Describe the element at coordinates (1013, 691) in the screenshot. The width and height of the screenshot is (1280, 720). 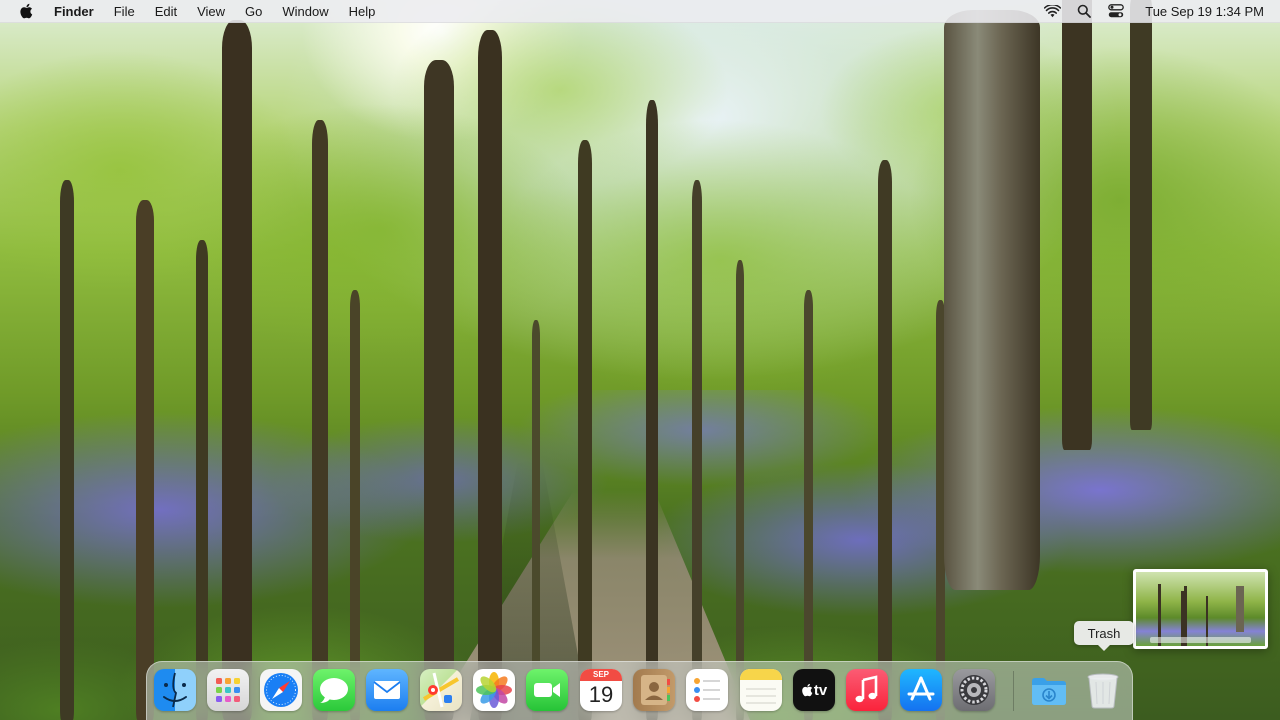
I see `dock-divider` at that location.